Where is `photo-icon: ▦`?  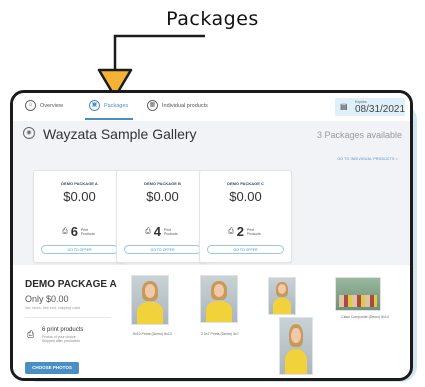
photo-icon: ▦ is located at coordinates (152, 105).